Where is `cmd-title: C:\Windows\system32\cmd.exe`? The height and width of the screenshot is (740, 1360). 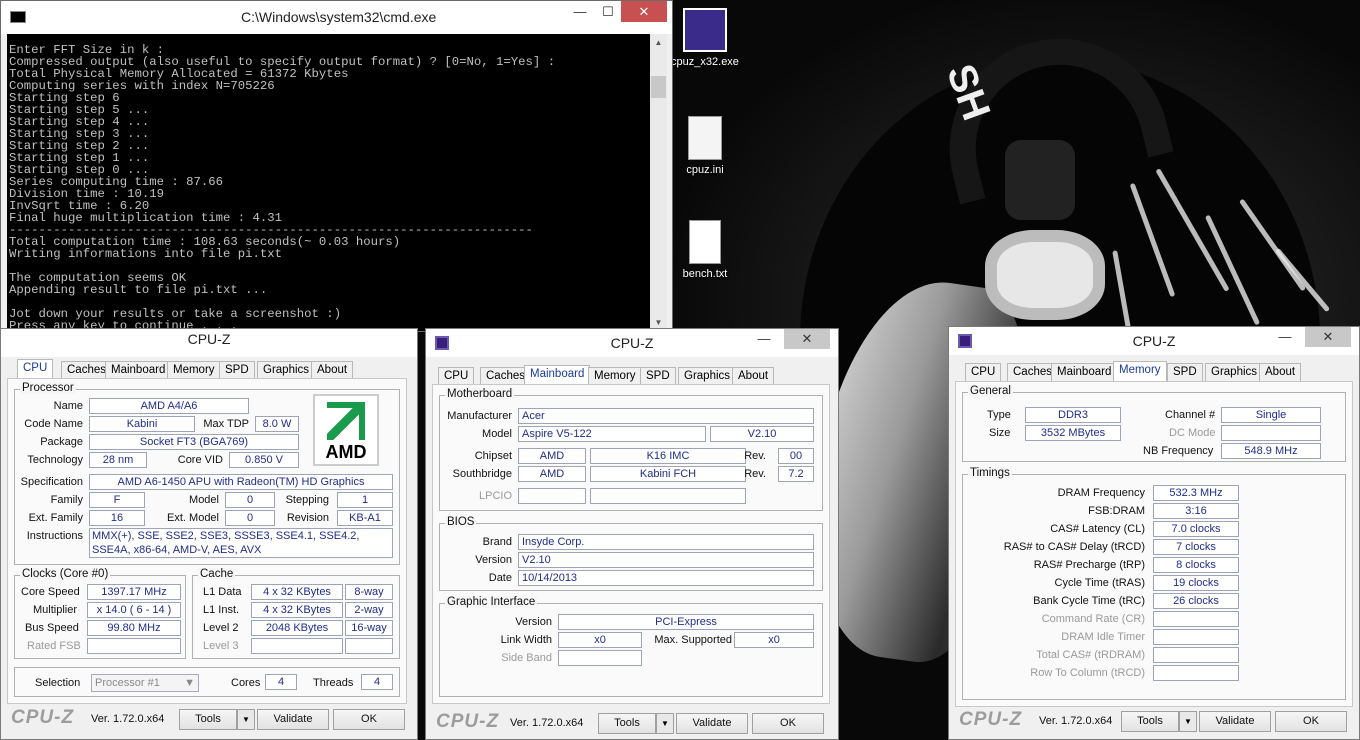
cmd-title: C:\Windows\system32\cmd.exe is located at coordinates (339, 17).